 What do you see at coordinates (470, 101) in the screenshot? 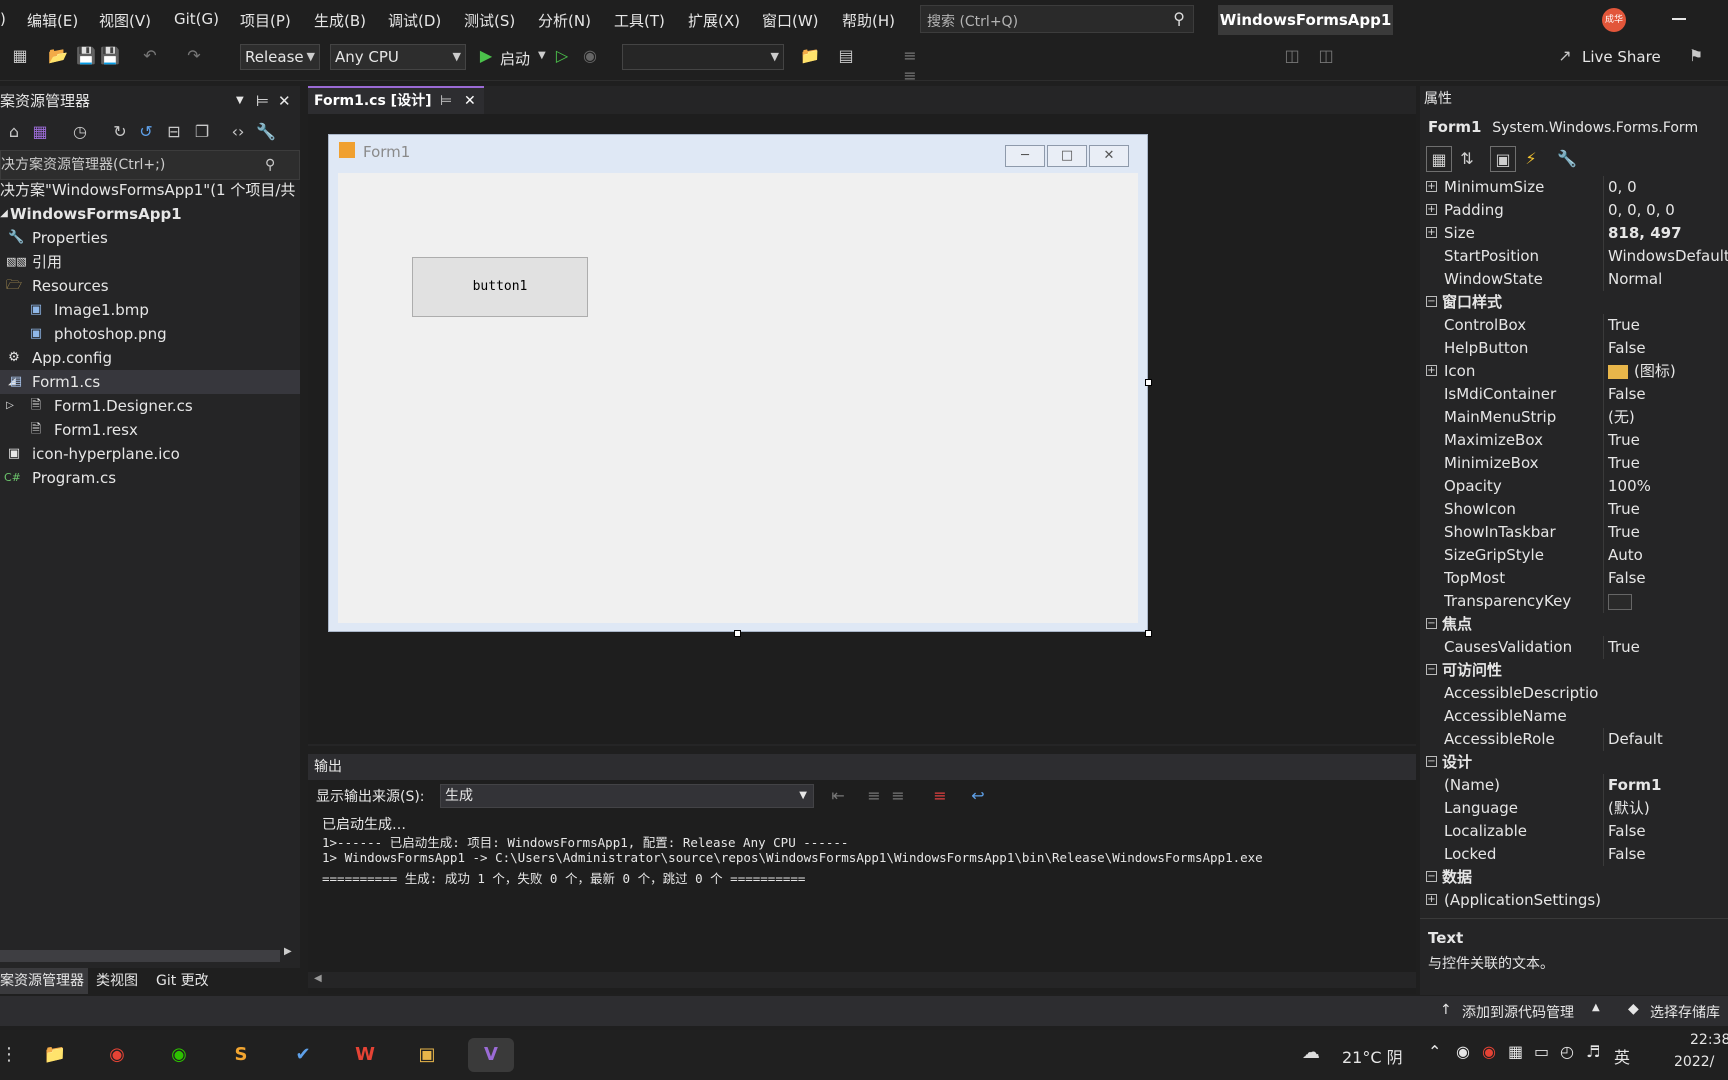
I see `close-tab-icon: ✕` at bounding box center [470, 101].